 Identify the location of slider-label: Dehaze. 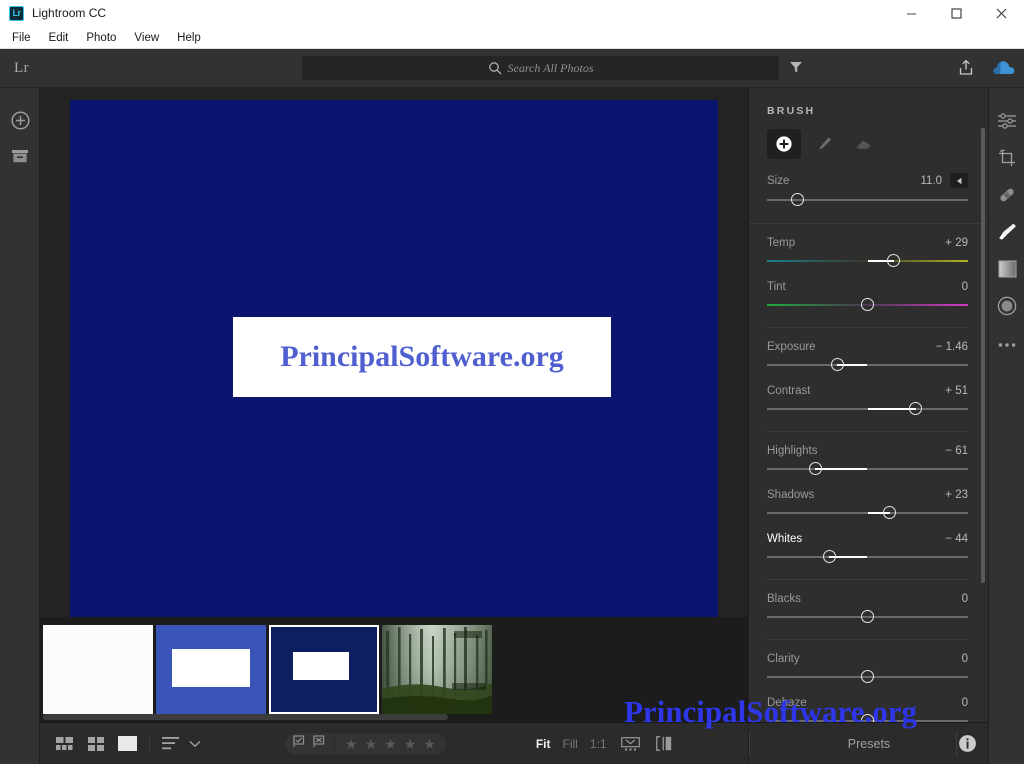
(787, 703).